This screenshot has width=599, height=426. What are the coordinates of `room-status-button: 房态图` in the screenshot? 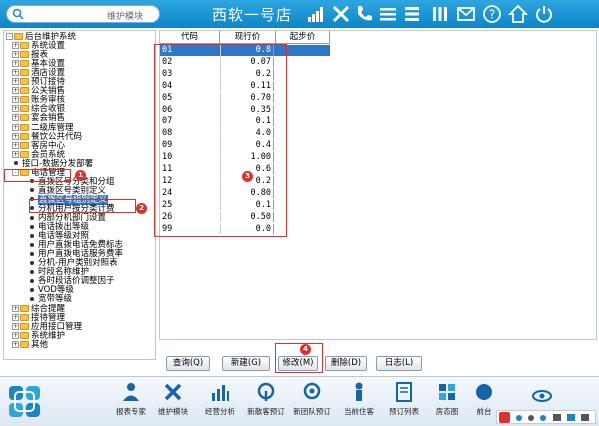 It's located at (447, 403).